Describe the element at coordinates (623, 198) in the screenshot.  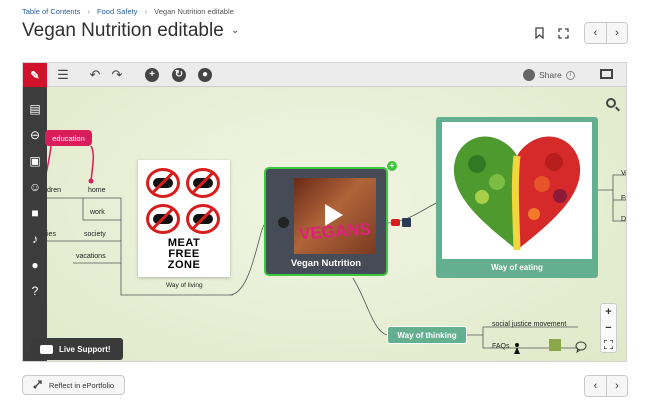
I see `right-node-partial-fr: Fr` at that location.